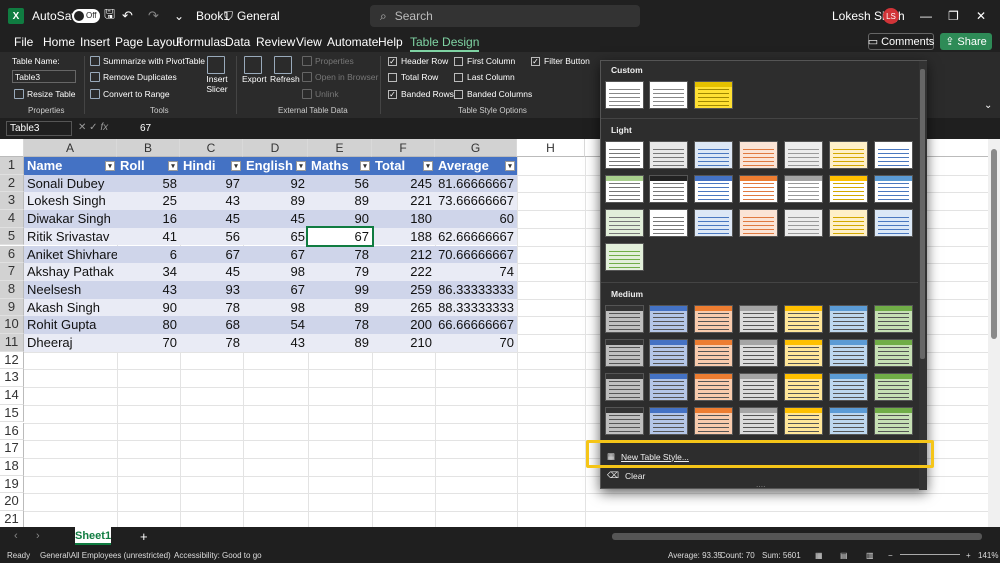  What do you see at coordinates (148, 166) in the screenshot?
I see `table-header-cell: Roll ▾` at bounding box center [148, 166].